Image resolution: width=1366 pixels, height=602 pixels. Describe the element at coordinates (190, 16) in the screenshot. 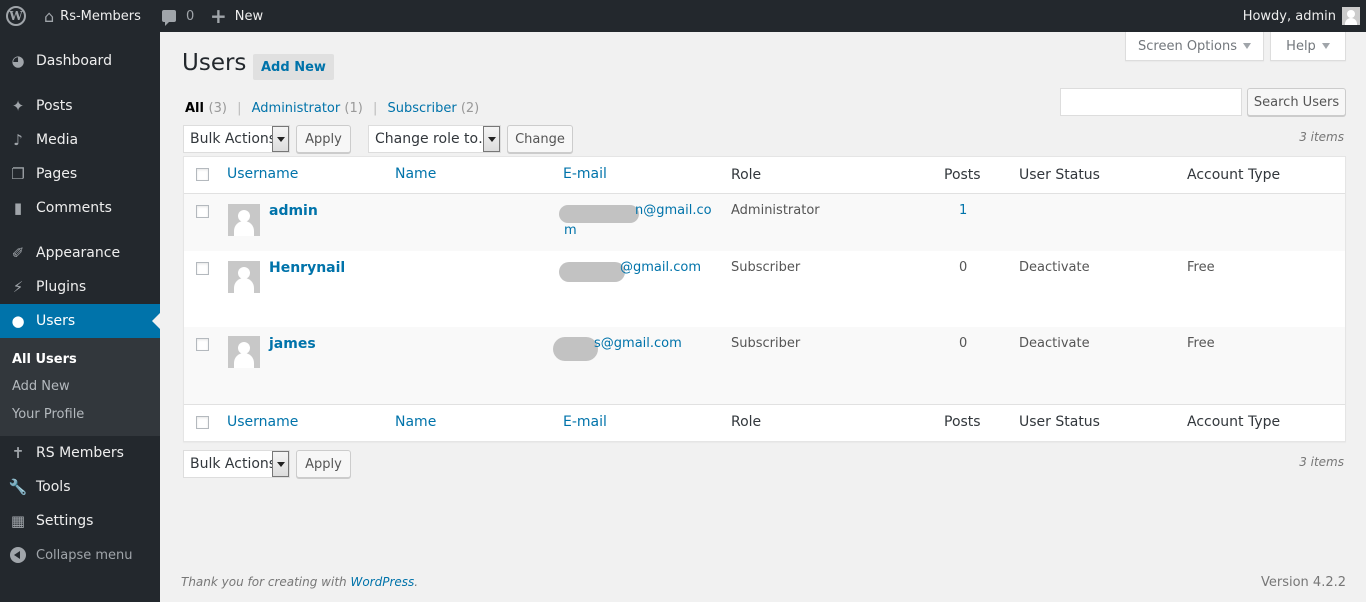

I see `comments-count: 0` at that location.